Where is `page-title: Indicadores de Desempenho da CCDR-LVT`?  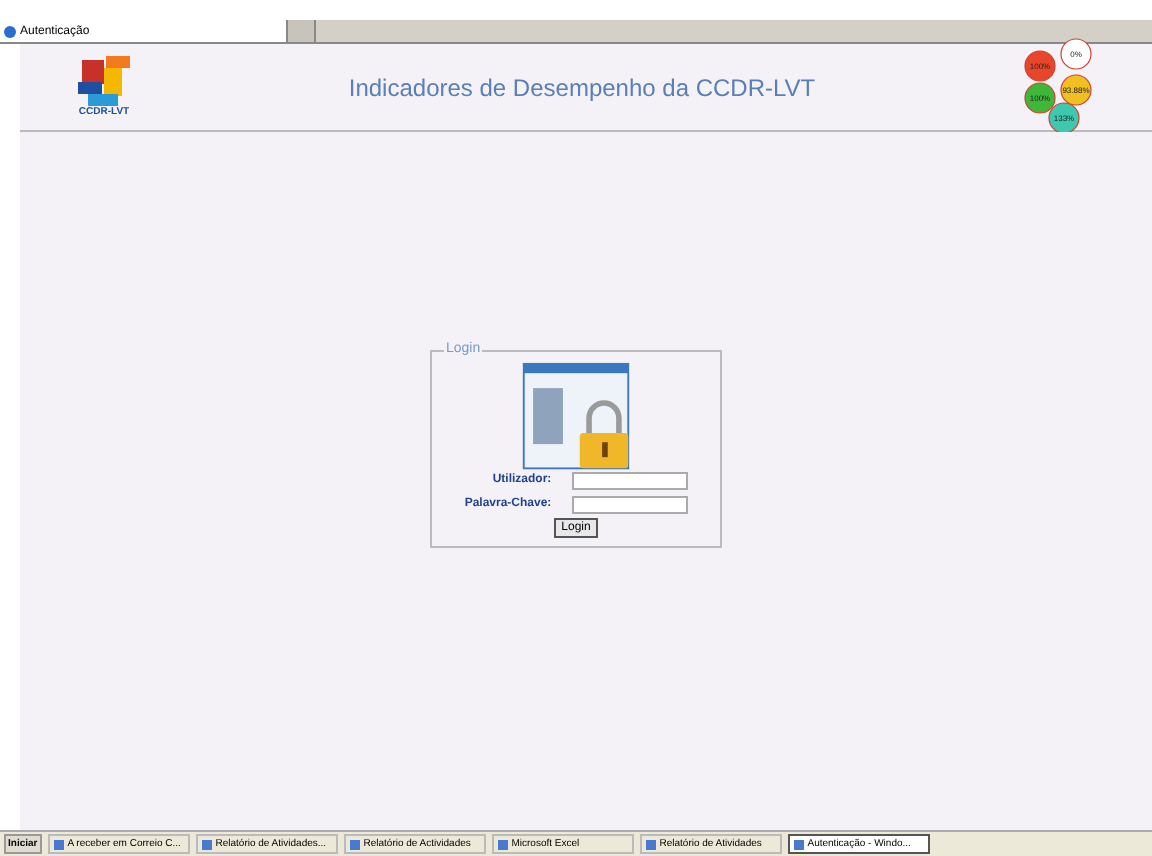
page-title: Indicadores de Desempenho da CCDR-LVT is located at coordinates (582, 88).